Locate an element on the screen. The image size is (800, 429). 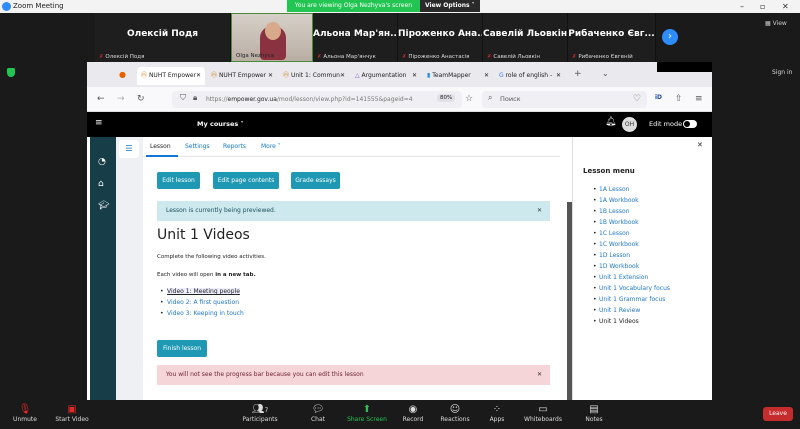
video-link: Video 3: Keeping in touch is located at coordinates (202, 313).